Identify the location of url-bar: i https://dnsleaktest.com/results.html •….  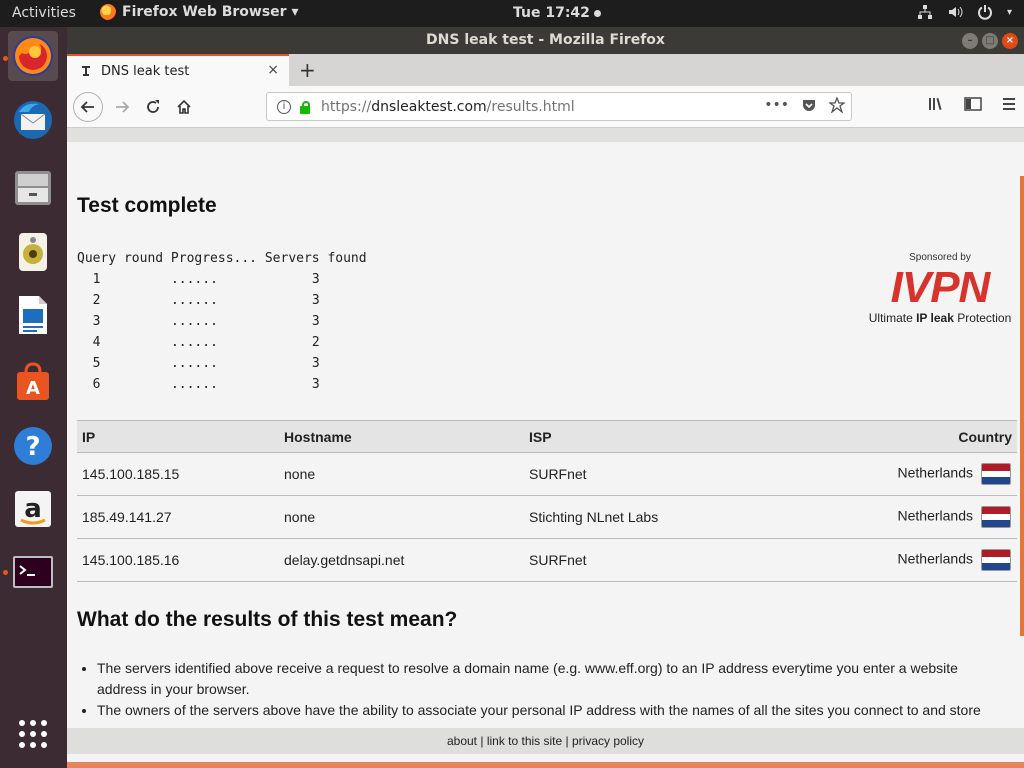
(559, 106).